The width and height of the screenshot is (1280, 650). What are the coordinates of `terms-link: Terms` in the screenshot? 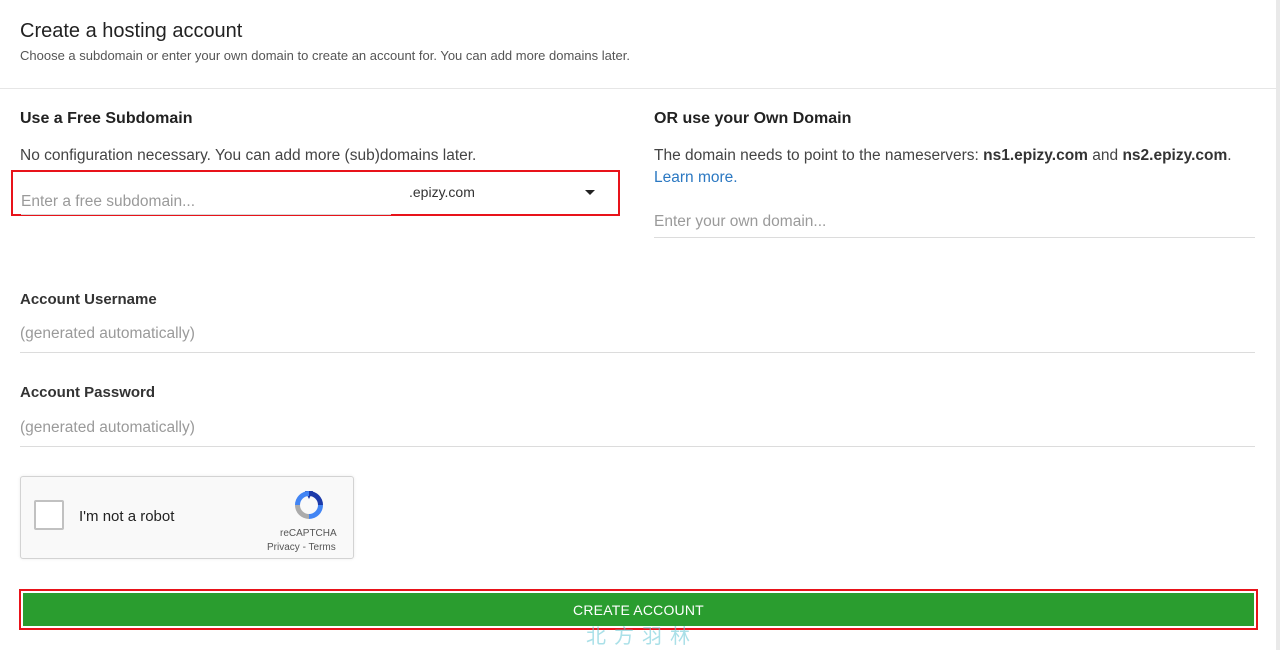 It's located at (322, 547).